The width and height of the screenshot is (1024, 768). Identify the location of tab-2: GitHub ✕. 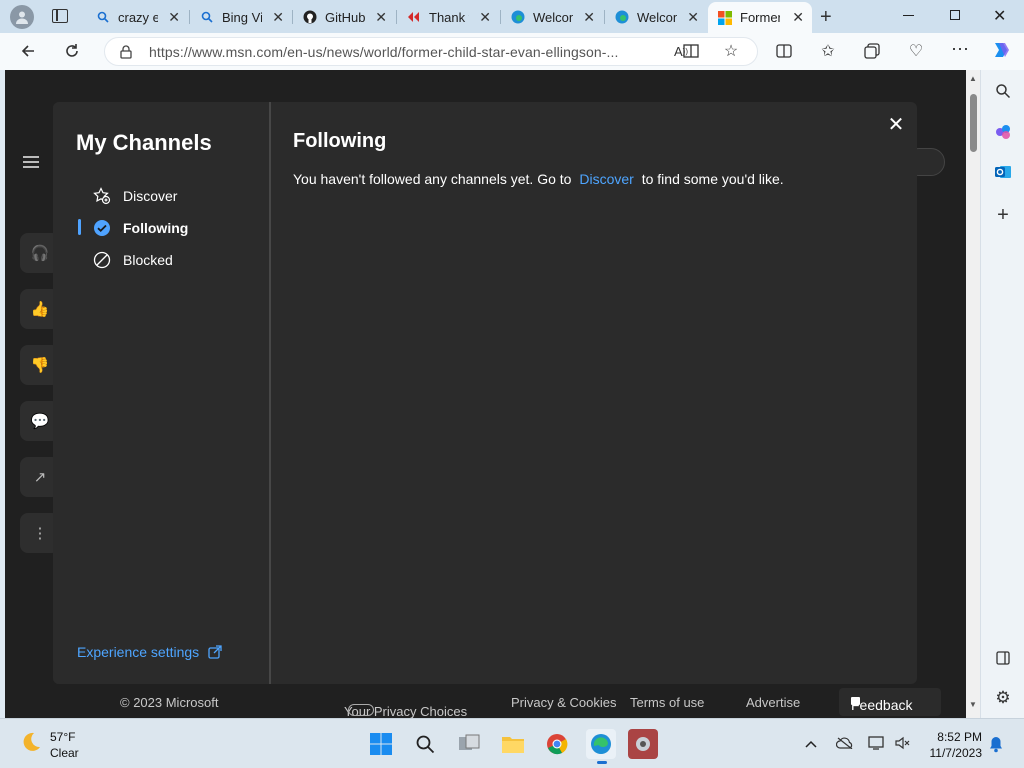
(344, 17).